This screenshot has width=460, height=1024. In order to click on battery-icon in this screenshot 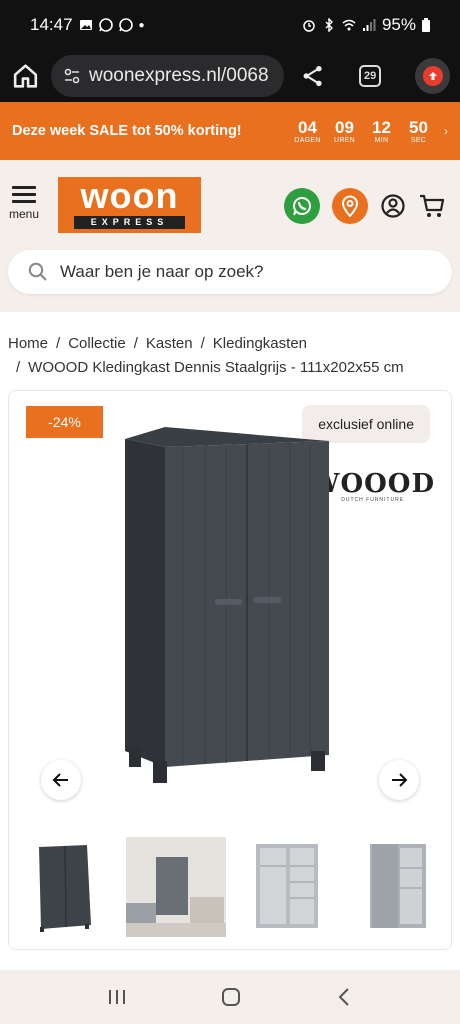, I will do `click(426, 25)`.